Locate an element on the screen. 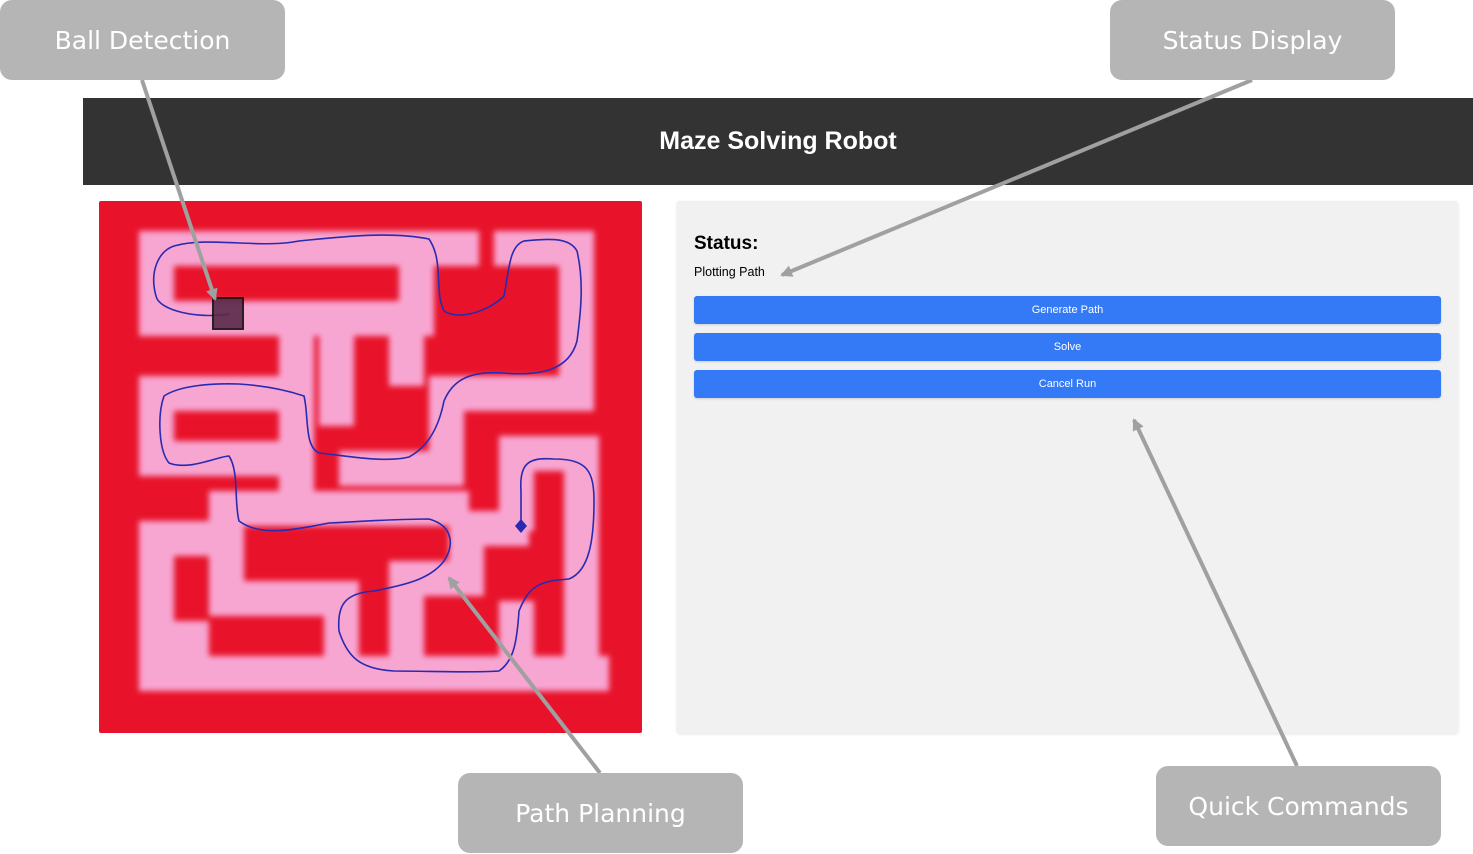 The image size is (1473, 854). callout-status-display: Status Display is located at coordinates (1252, 40).